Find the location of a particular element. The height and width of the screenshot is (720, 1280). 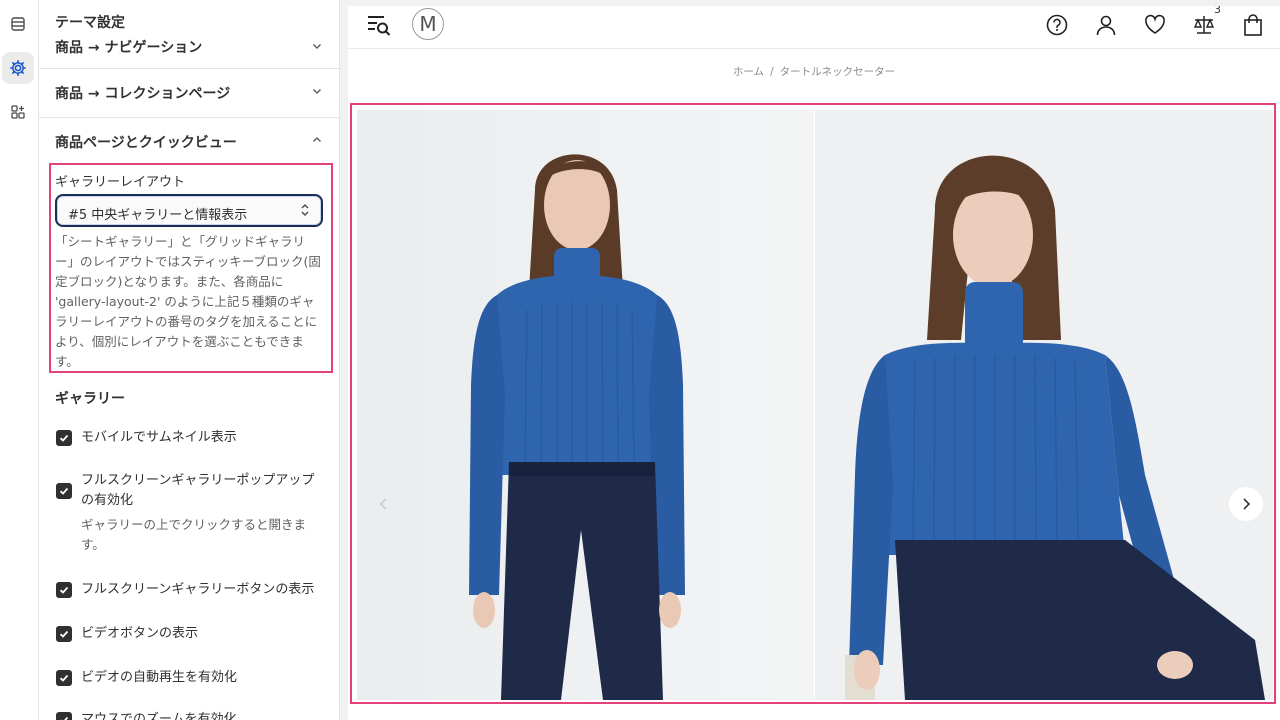

option-label: フルスクリーンギャラリーポップアップの有効化 is located at coordinates (198, 490).